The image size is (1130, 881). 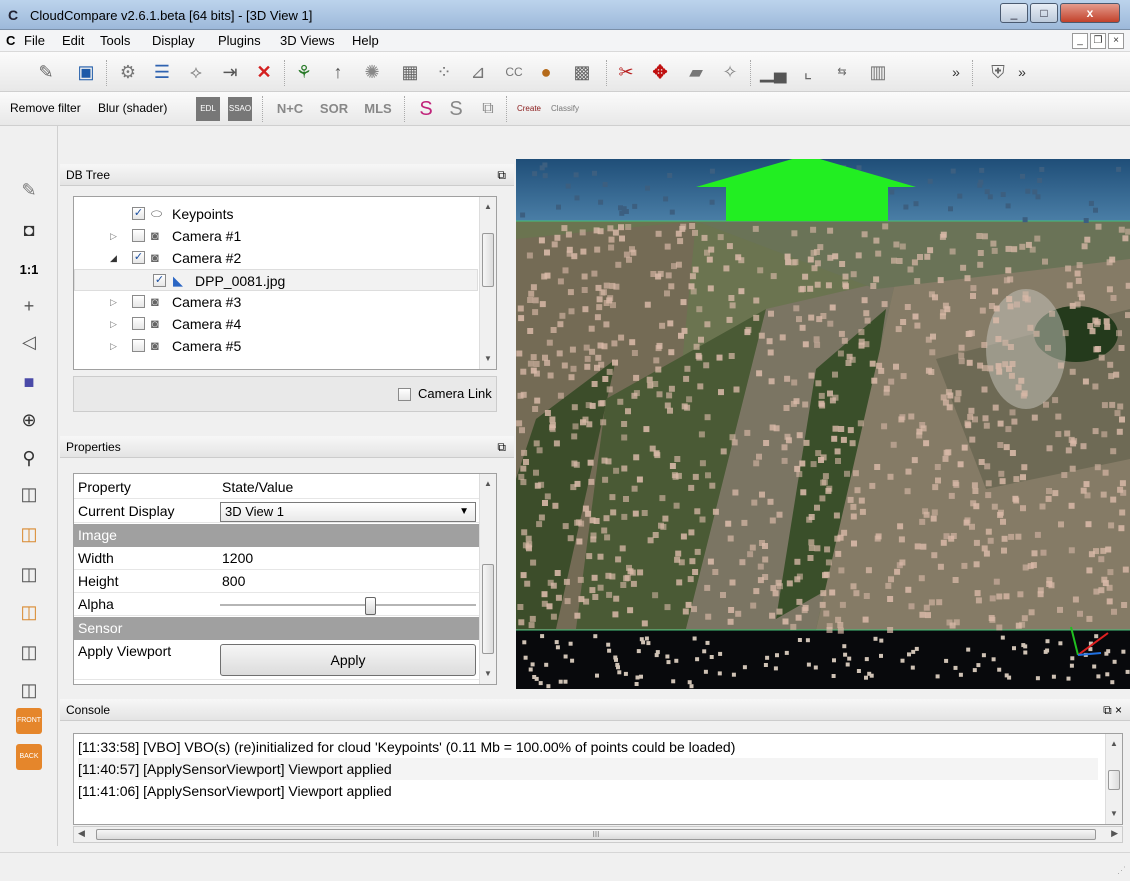 What do you see at coordinates (546, 72) in the screenshot?
I see `fill-icon: ●` at bounding box center [546, 72].